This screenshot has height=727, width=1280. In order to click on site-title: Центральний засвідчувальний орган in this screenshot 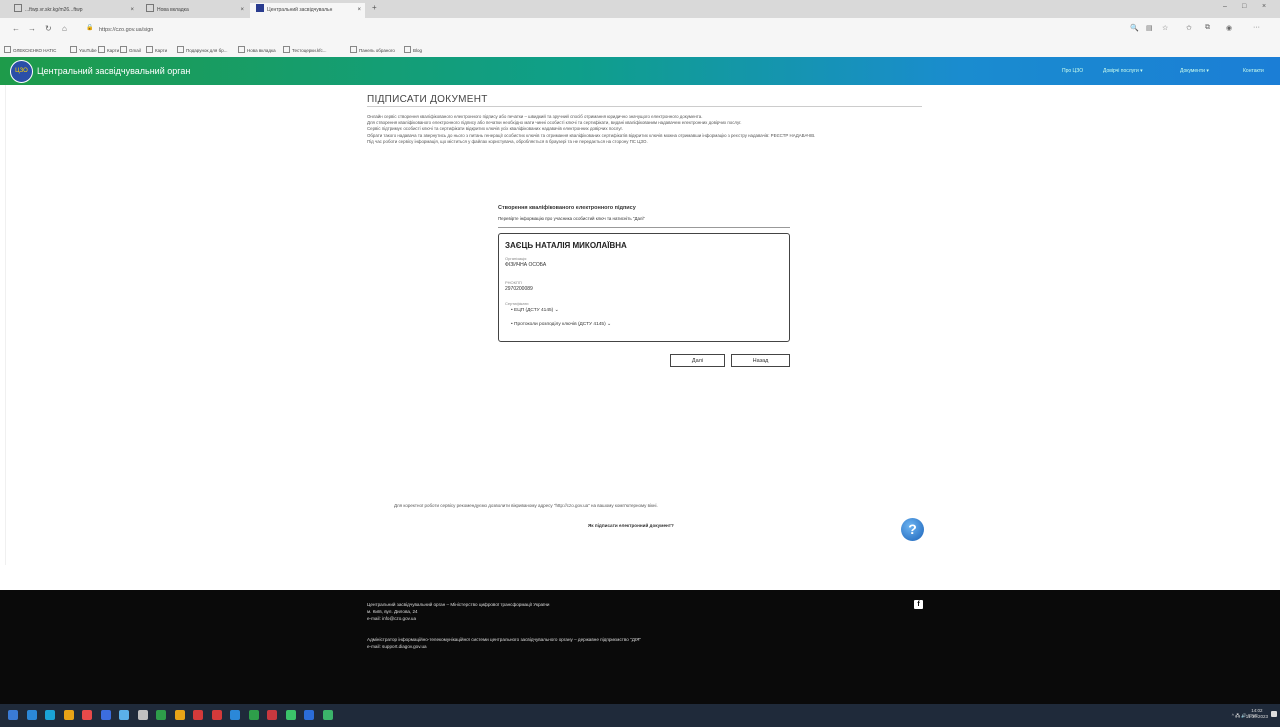, I will do `click(113, 71)`.